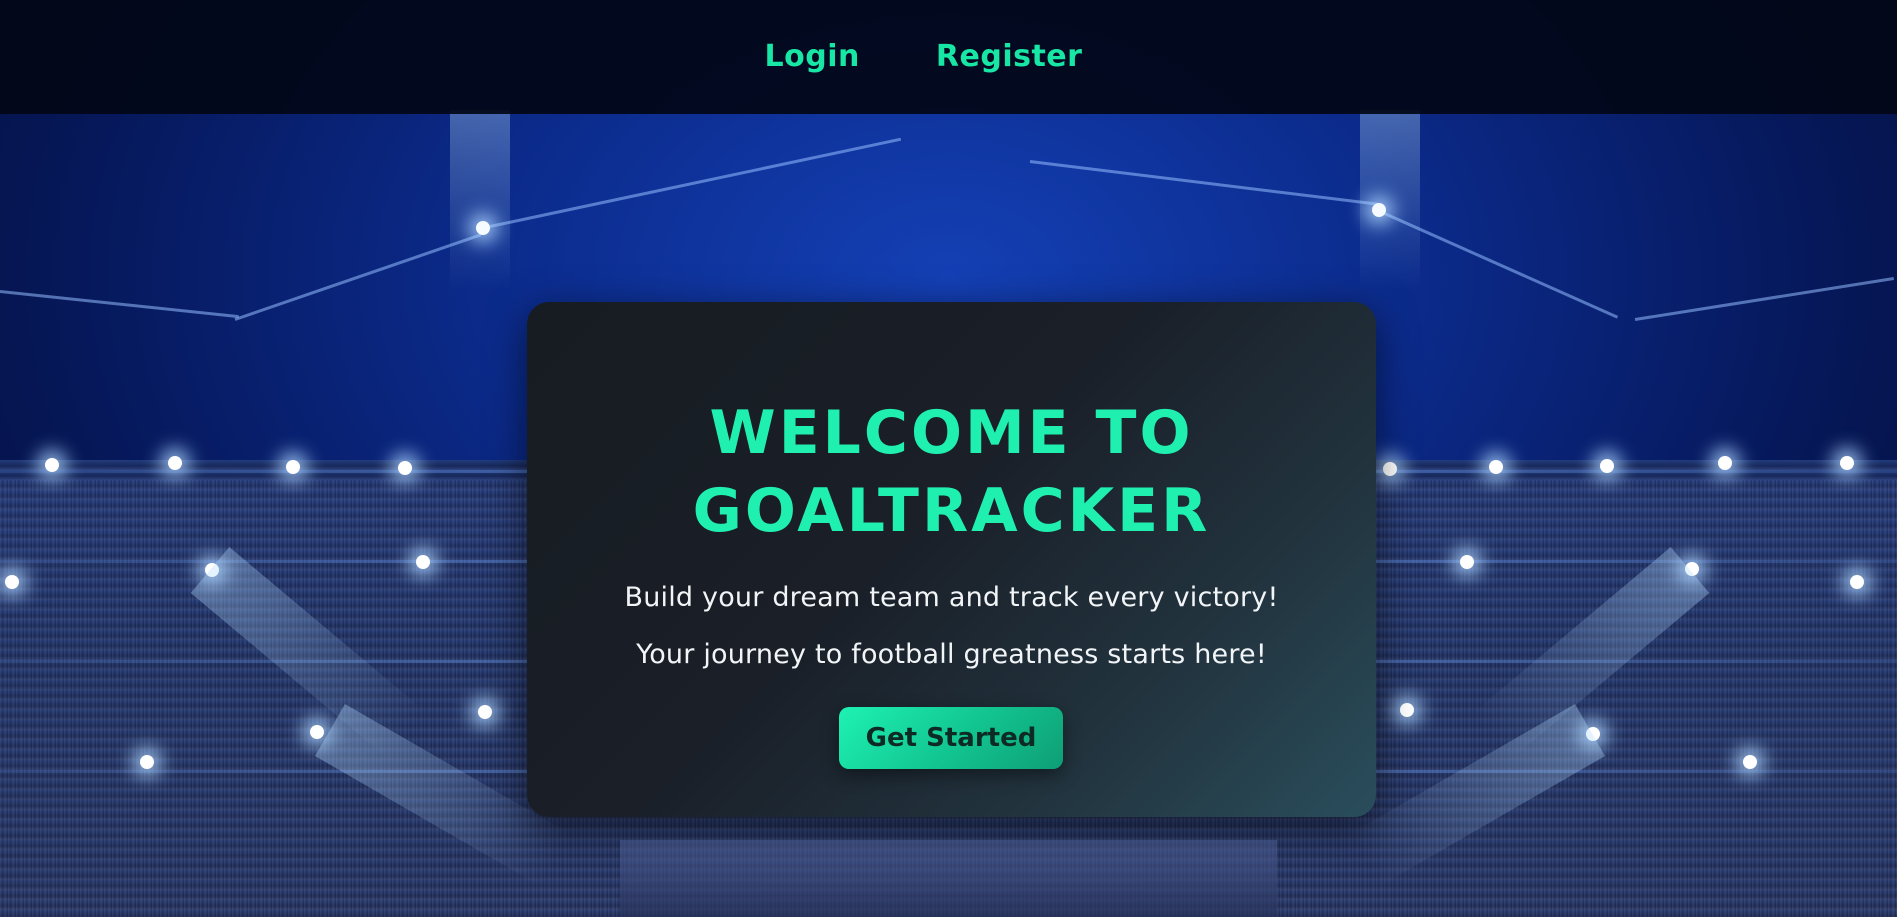  What do you see at coordinates (951, 433) in the screenshot?
I see `welcome-title-line1: WELCOME TO` at bounding box center [951, 433].